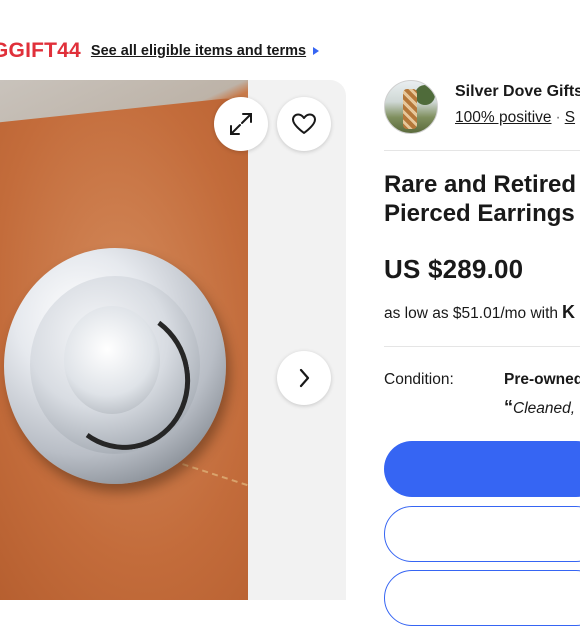 The width and height of the screenshot is (580, 626). I want to click on add-to-cart-button, so click(482, 534).